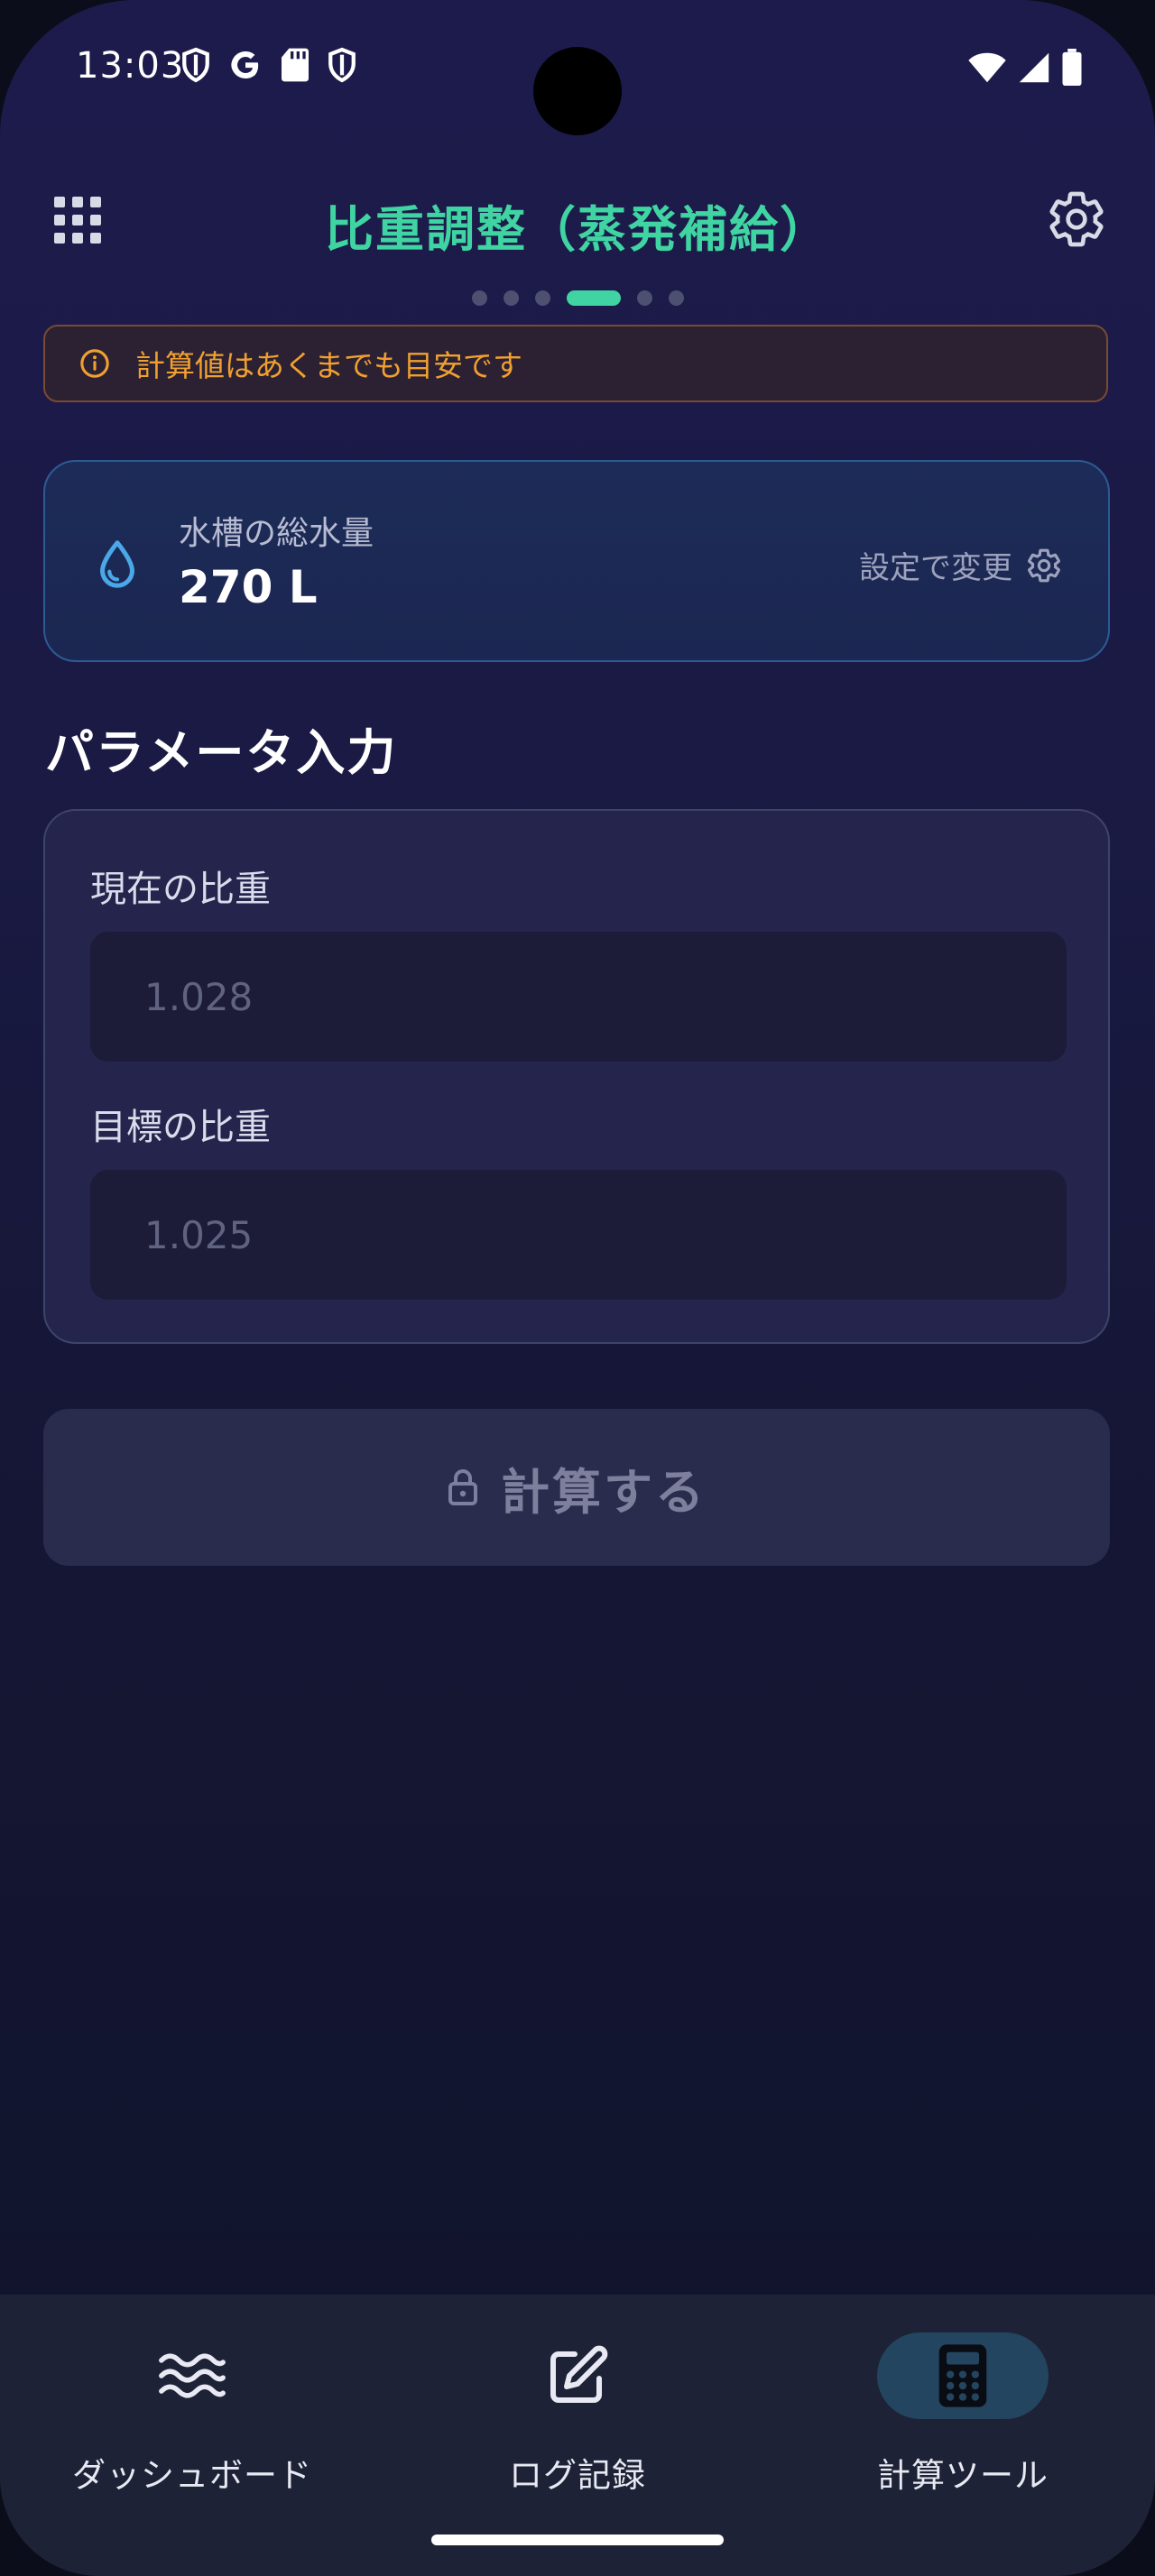 This screenshot has width=1155, height=2576. I want to click on nav-item-log: ログ記録, so click(577, 2421).